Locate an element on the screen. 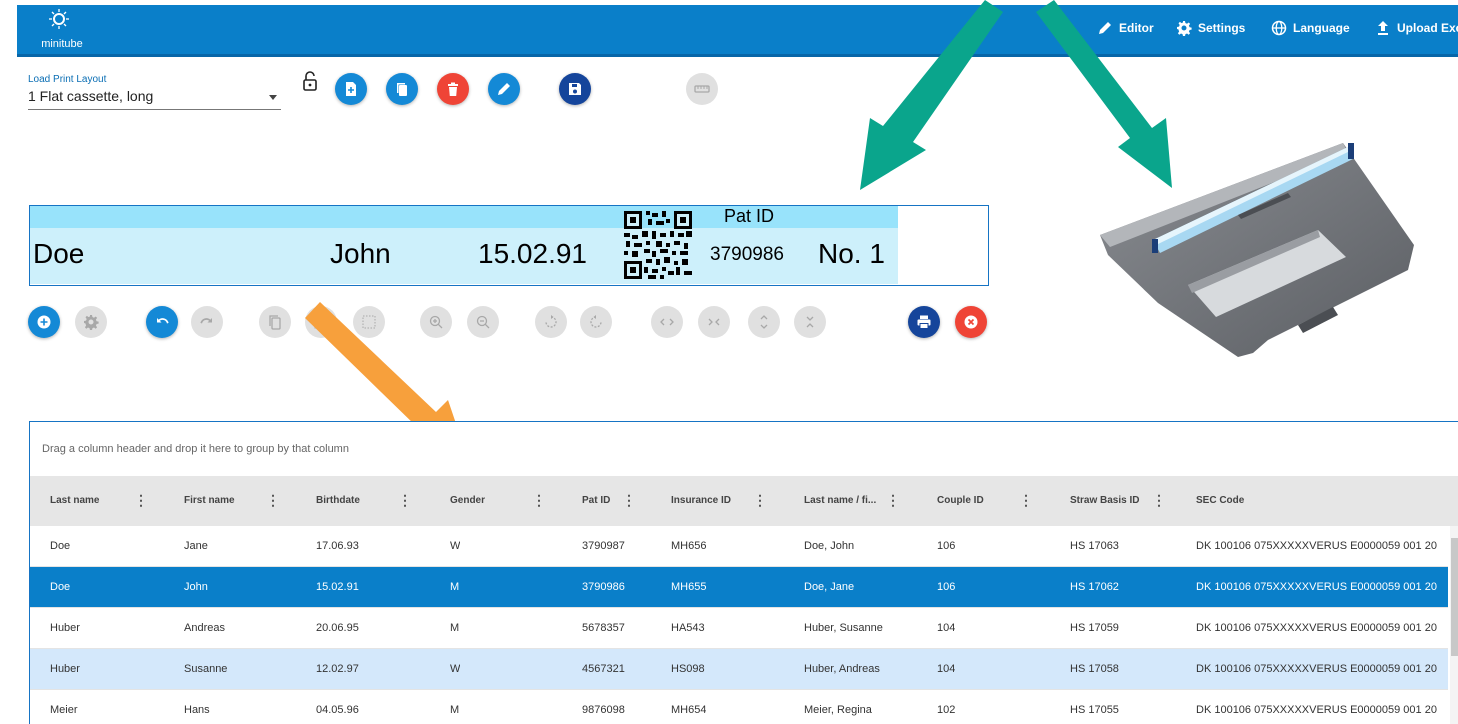 This screenshot has width=1458, height=724. label-pat-id-caption: Pat ID is located at coordinates (749, 216).